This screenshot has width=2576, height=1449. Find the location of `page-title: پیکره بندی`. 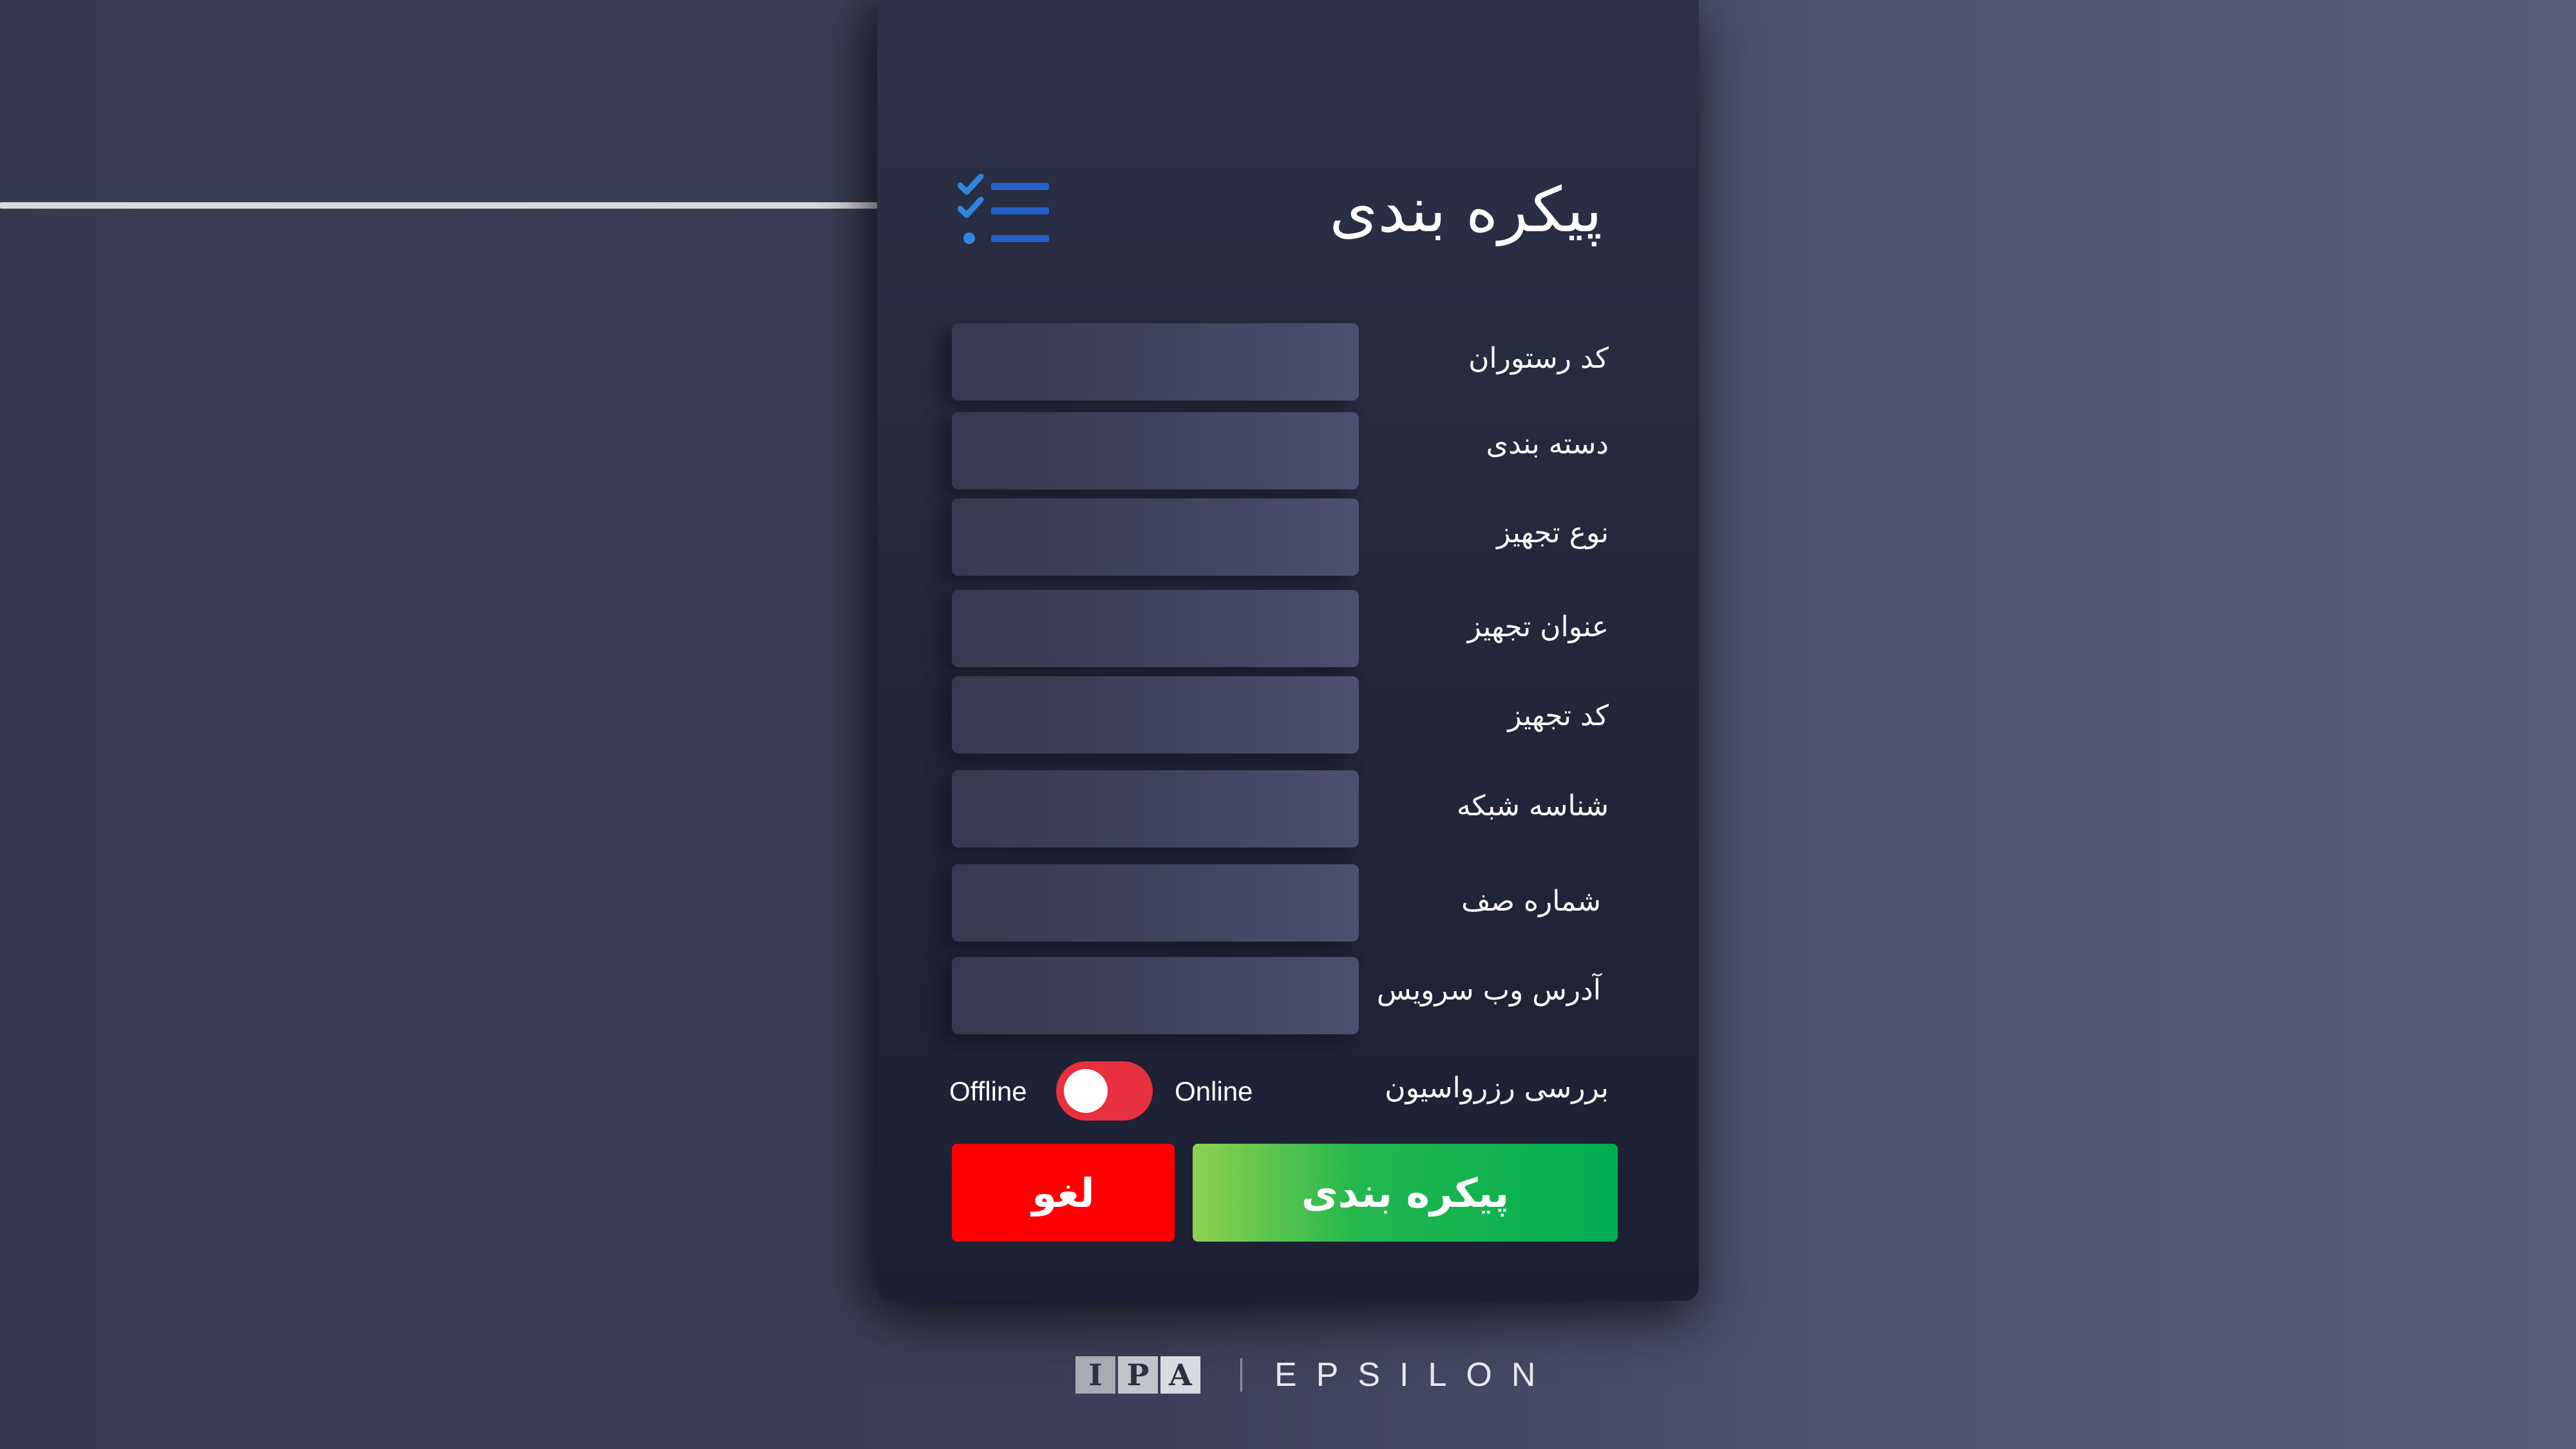

page-title: پیکره بندی is located at coordinates (1465, 210).